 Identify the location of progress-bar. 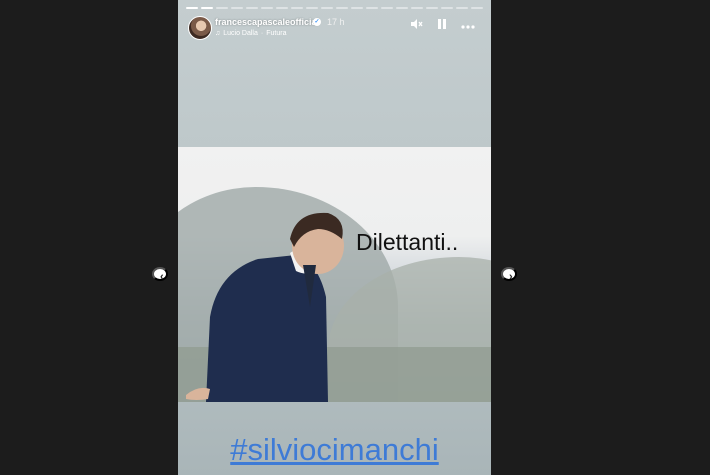
(334, 8).